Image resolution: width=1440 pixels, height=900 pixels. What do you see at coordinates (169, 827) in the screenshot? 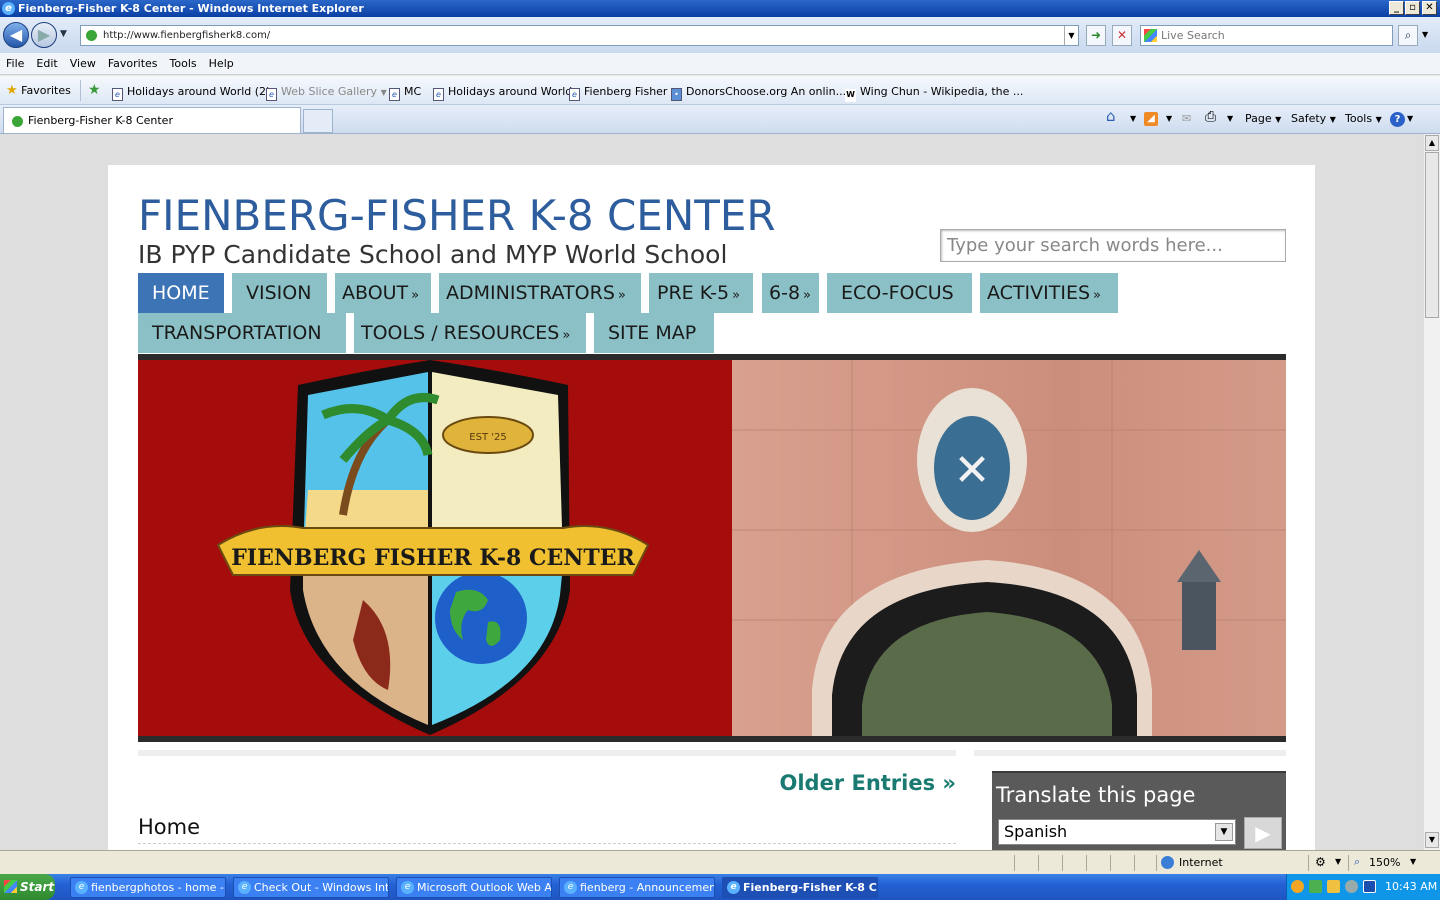
I see `post-title: Home` at bounding box center [169, 827].